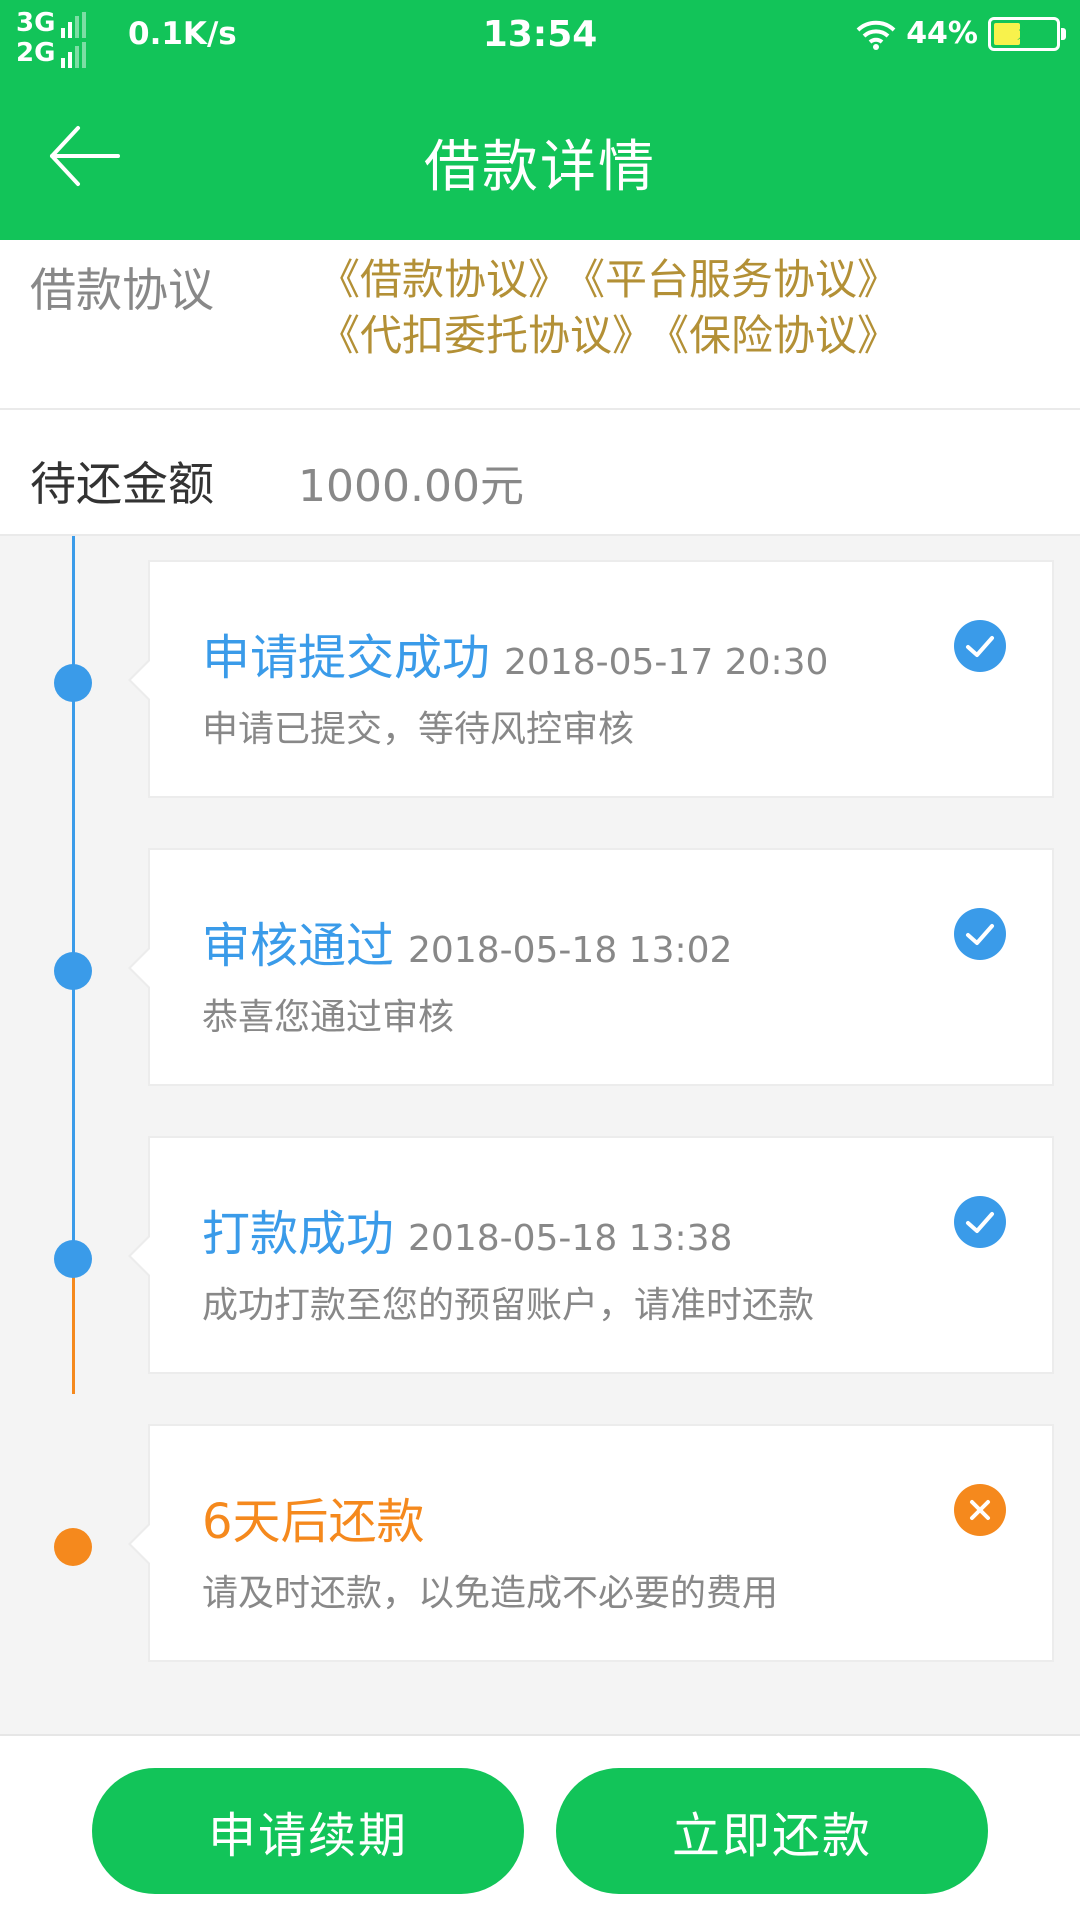  Describe the element at coordinates (73, 890) in the screenshot. I see `timeline-line-done` at that location.